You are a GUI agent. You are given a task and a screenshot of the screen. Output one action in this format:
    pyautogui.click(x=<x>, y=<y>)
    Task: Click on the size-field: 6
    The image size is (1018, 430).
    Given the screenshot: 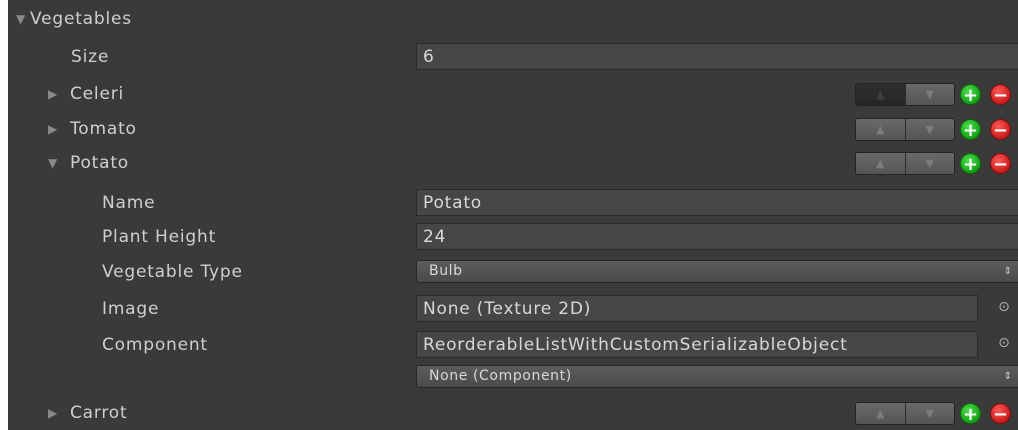 What is the action you would take?
    pyautogui.click(x=717, y=56)
    